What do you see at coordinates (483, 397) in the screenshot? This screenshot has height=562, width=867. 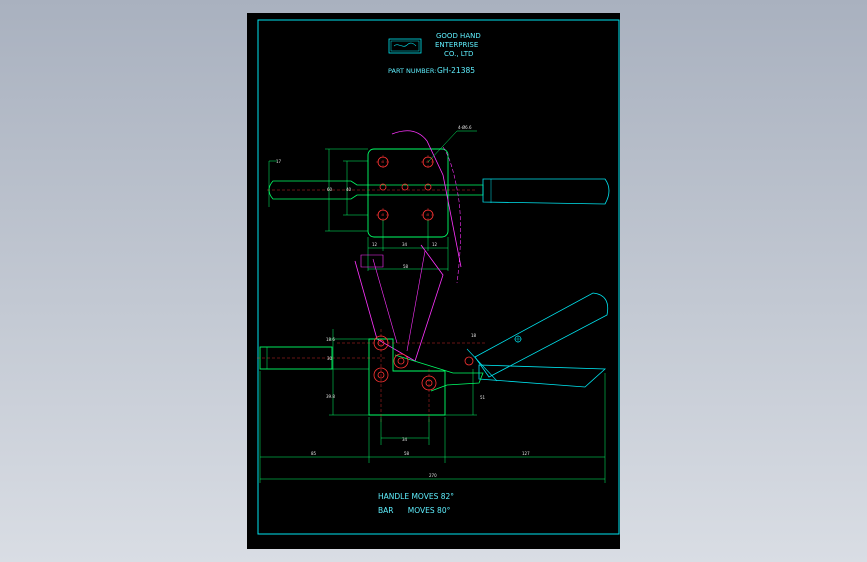 I see `dim-right-51: 51` at bounding box center [483, 397].